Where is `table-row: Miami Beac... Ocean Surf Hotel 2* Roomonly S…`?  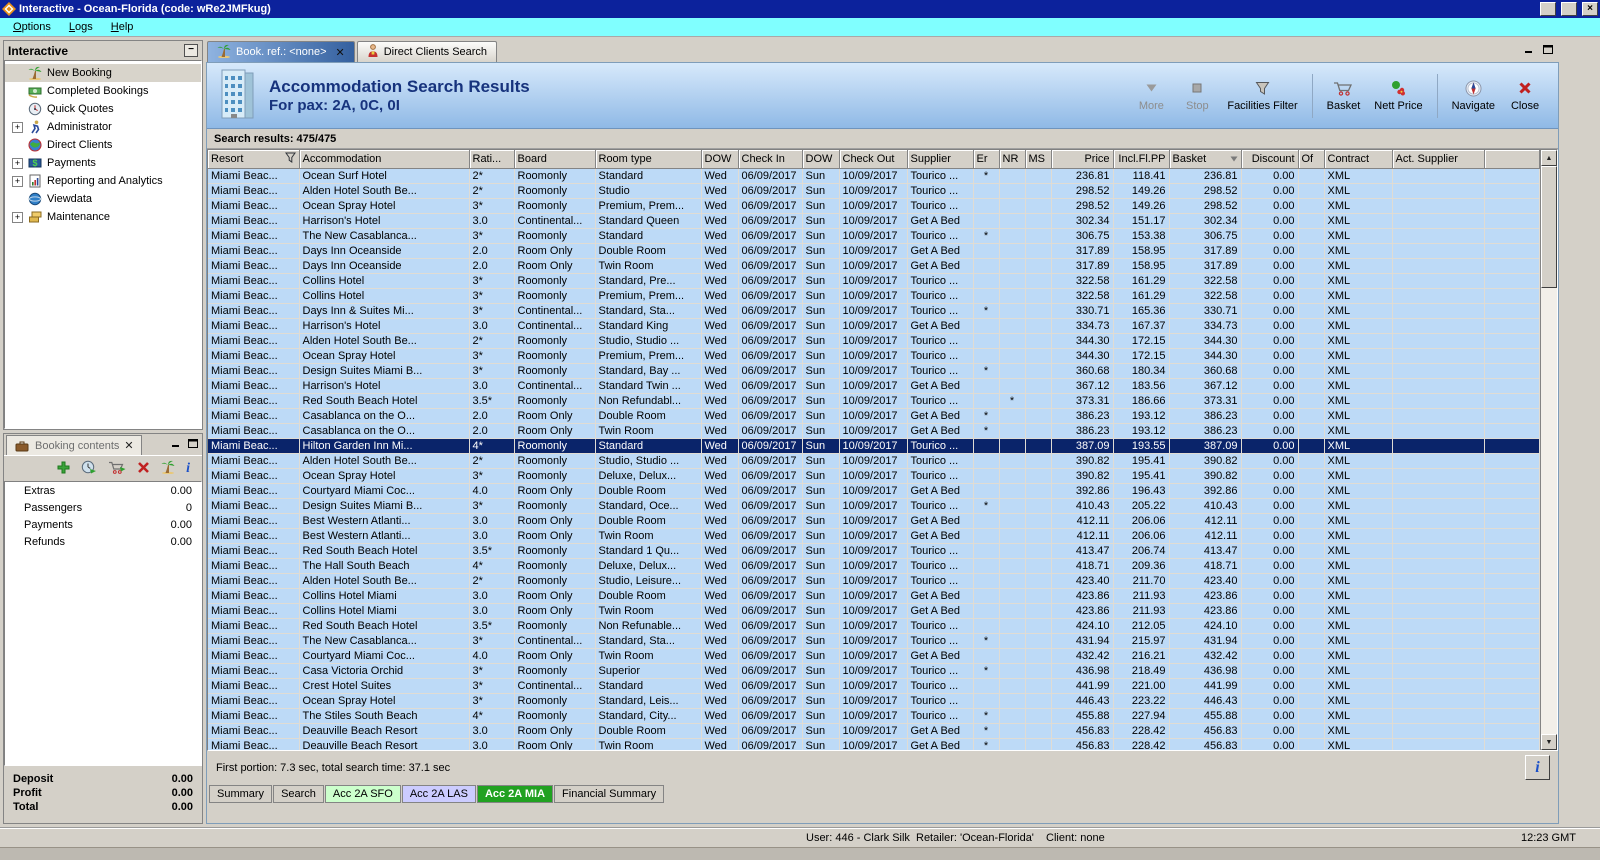
table-row: Miami Beac... Ocean Surf Hotel 2* Roomonly S… is located at coordinates (874, 176).